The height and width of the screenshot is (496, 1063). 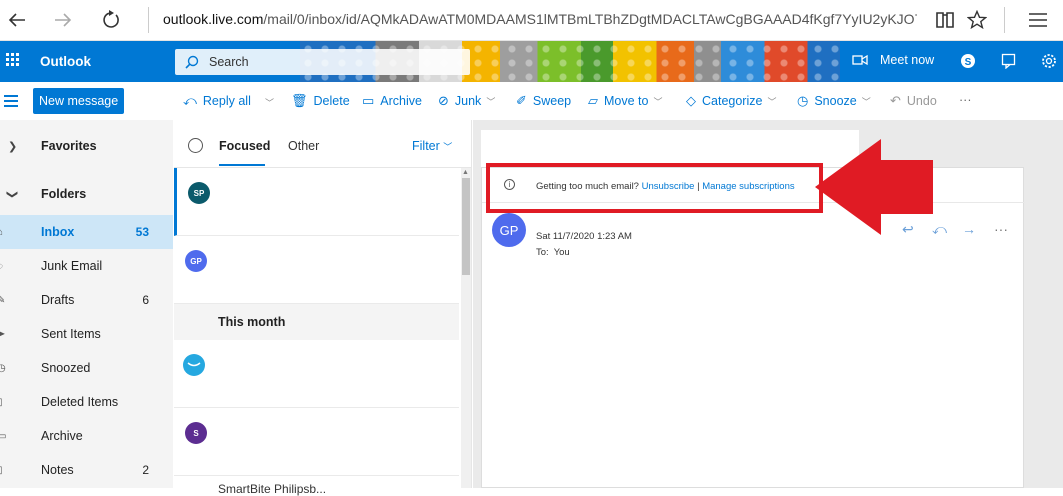 What do you see at coordinates (252, 322) in the screenshot?
I see `group-header-label: This month` at bounding box center [252, 322].